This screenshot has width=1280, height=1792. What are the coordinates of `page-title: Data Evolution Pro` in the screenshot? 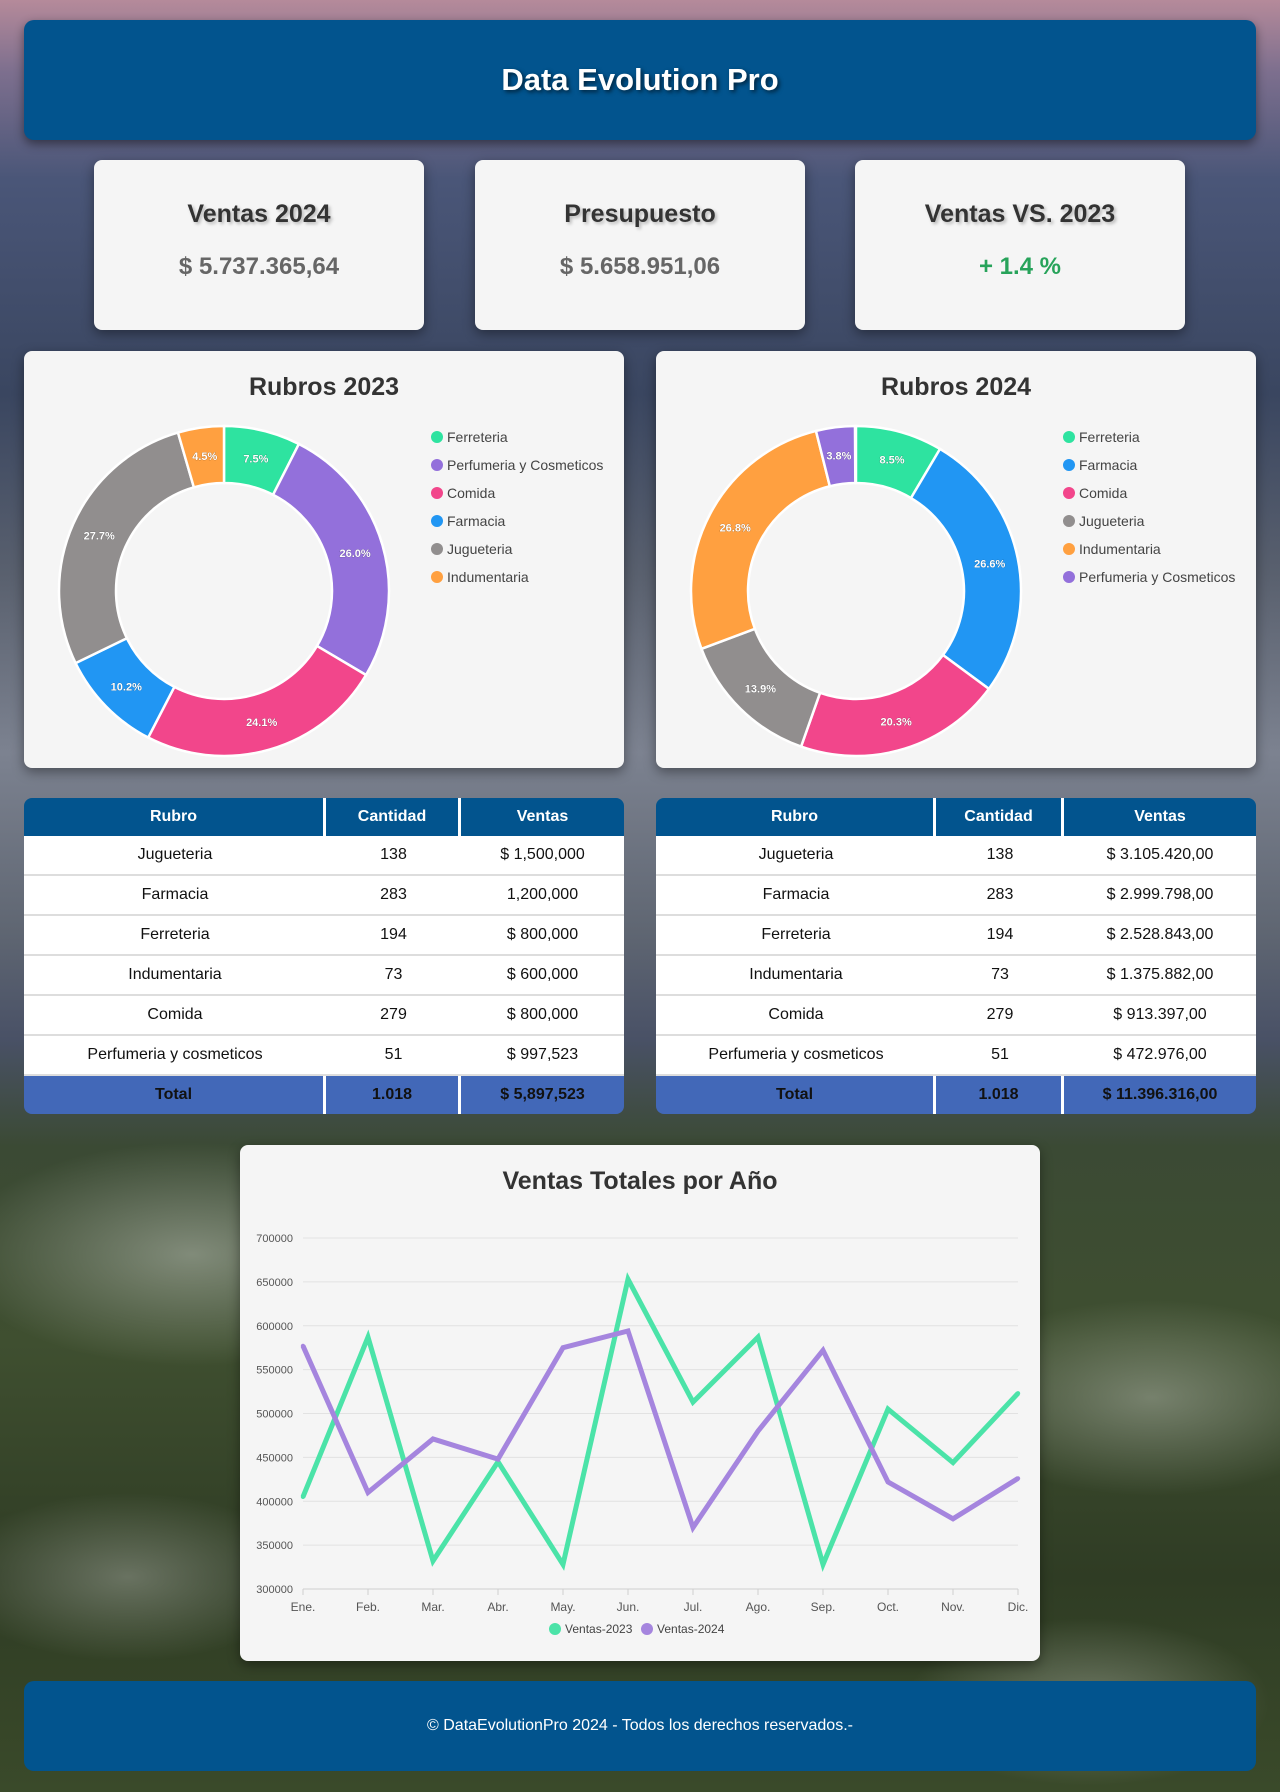 It's located at (640, 79).